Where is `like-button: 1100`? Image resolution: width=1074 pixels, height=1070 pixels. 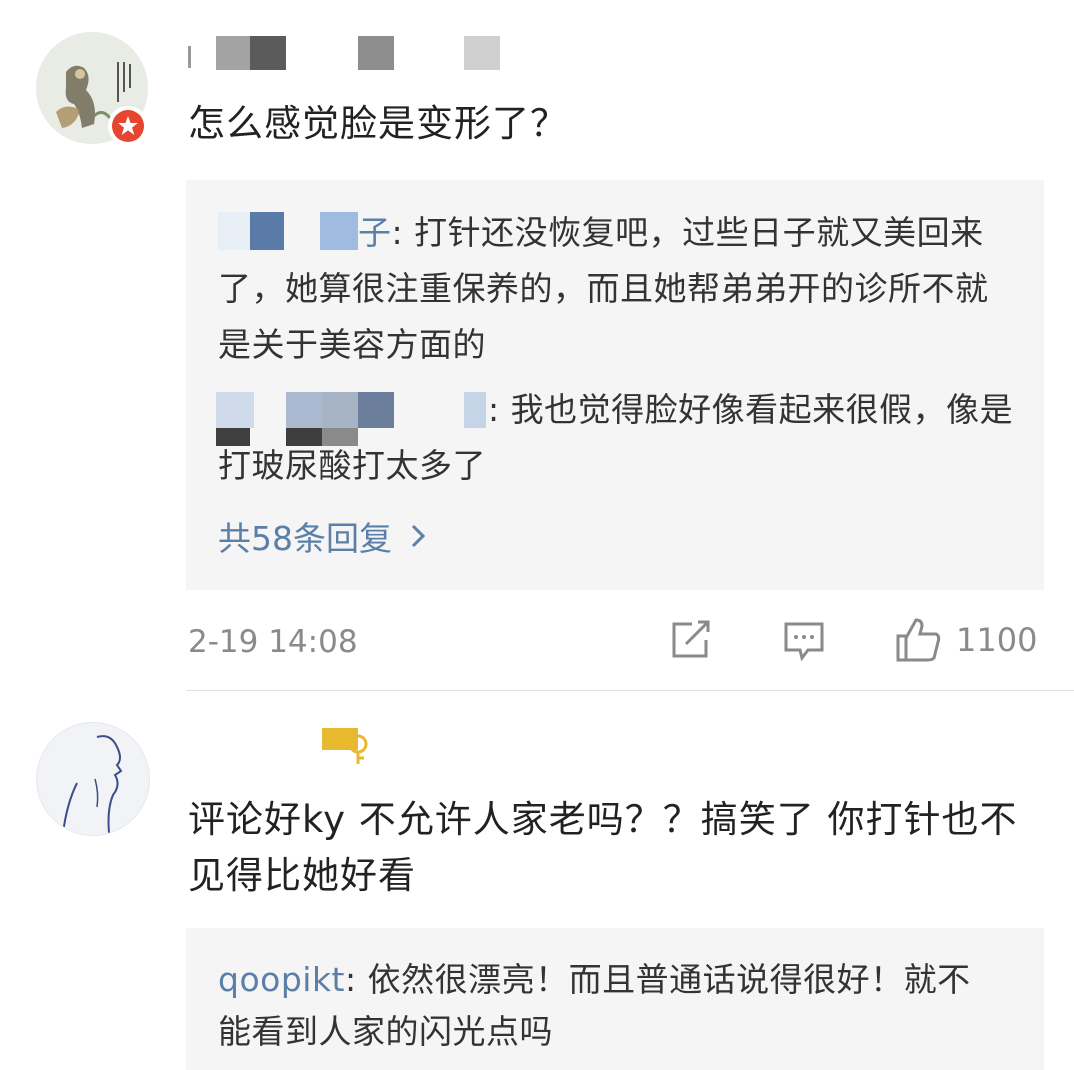
like-button: 1100 is located at coordinates (965, 640).